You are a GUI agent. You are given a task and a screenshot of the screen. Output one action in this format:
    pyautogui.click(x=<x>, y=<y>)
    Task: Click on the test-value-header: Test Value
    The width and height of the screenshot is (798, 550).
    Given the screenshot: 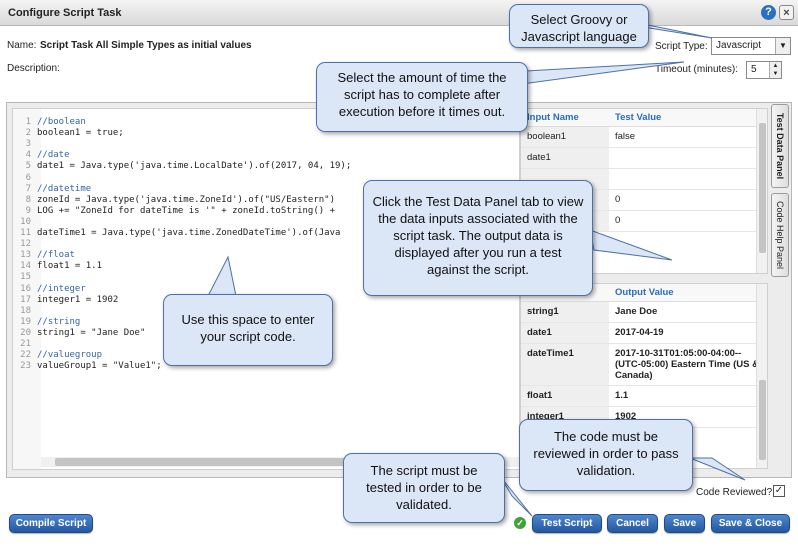 What is the action you would take?
    pyautogui.click(x=688, y=118)
    